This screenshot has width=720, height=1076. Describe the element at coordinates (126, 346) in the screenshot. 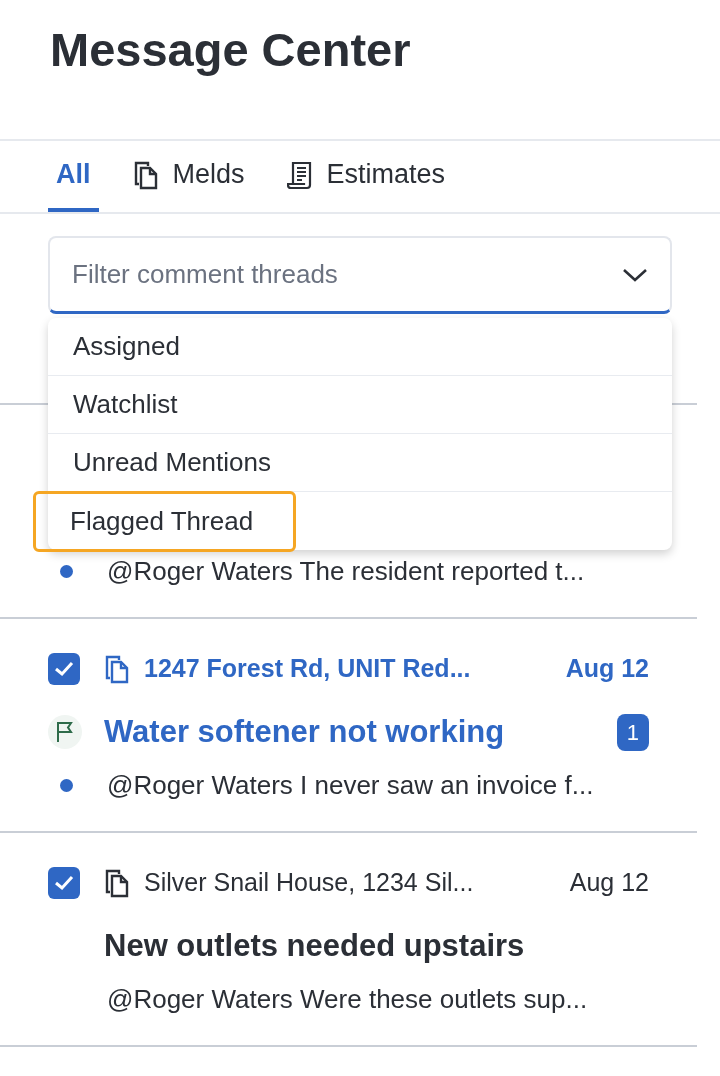

I see `dropdown-option: Assigned` at that location.